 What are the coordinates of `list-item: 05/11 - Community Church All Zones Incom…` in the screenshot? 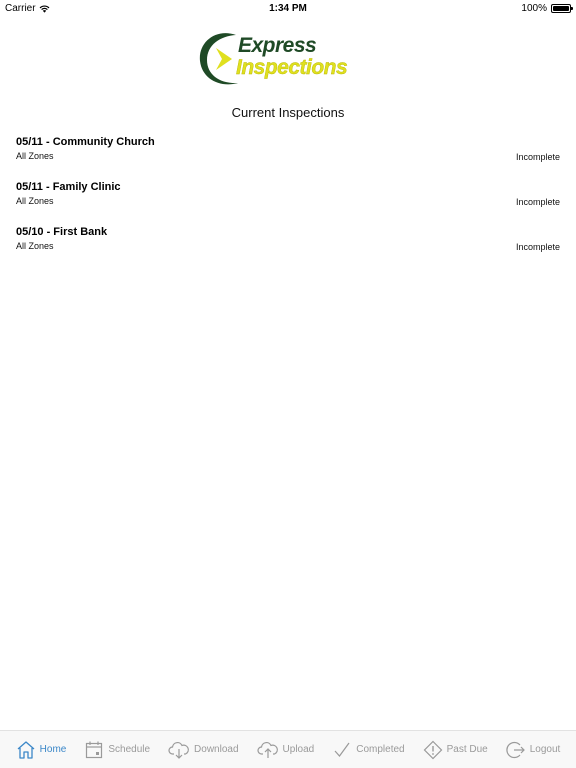 It's located at (288, 156).